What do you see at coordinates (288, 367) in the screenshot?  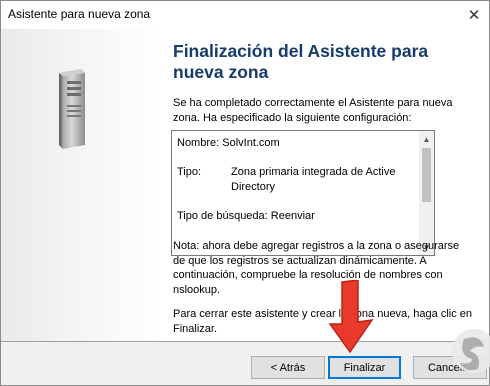 I see `back-button: < Atrás` at bounding box center [288, 367].